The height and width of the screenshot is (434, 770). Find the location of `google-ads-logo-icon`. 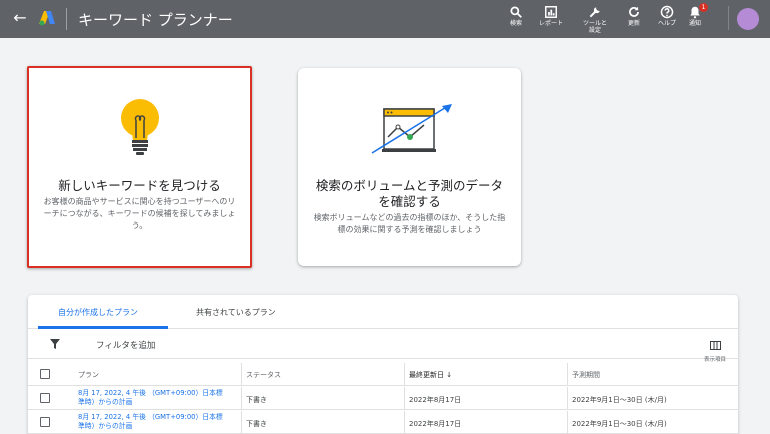

google-ads-logo-icon is located at coordinates (47, 18).